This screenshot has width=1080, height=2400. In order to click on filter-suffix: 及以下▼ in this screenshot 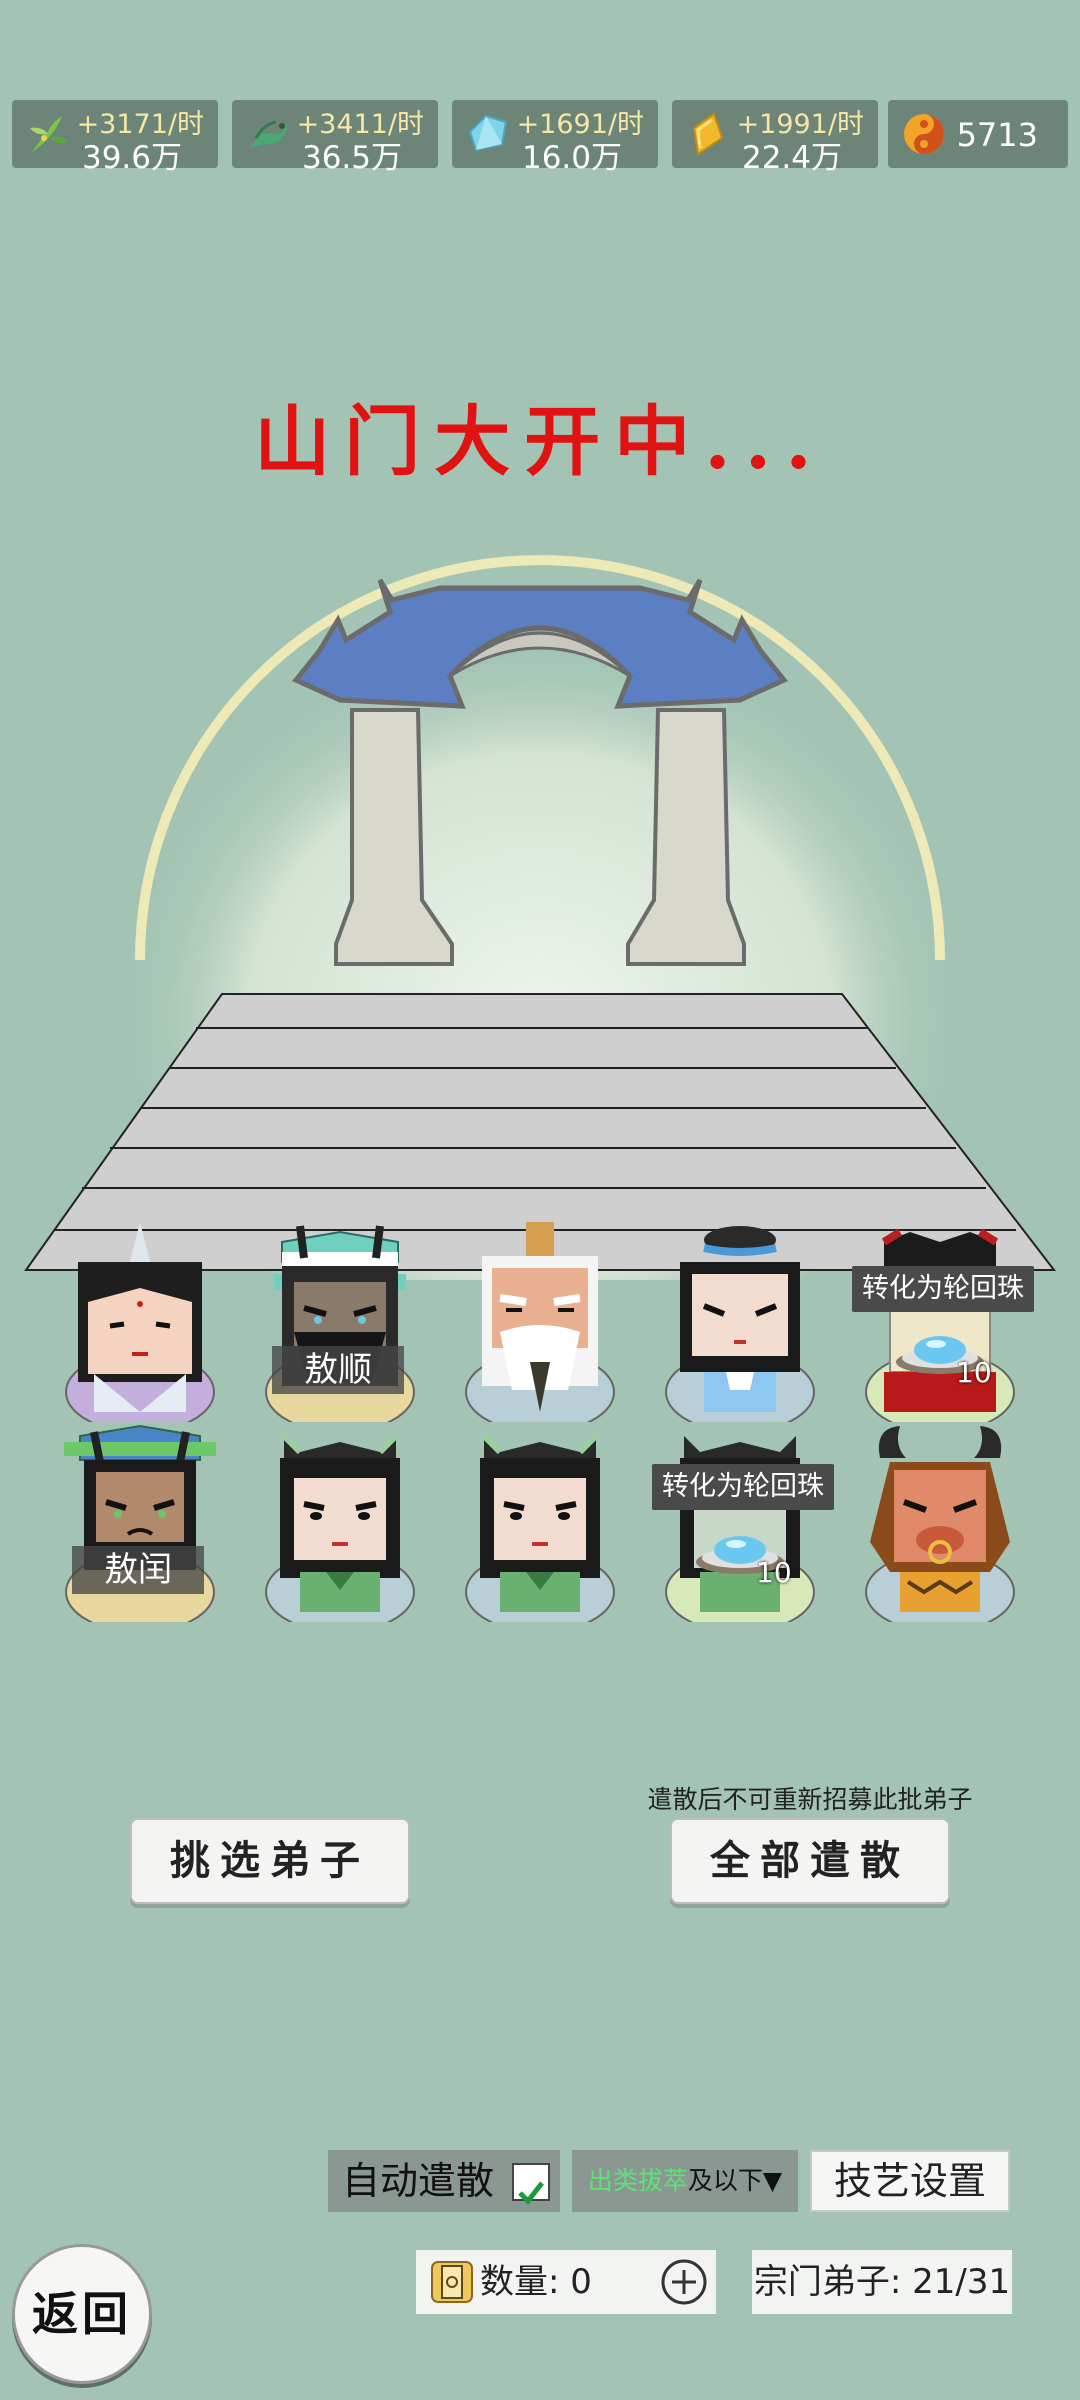, I will do `click(735, 2180)`.